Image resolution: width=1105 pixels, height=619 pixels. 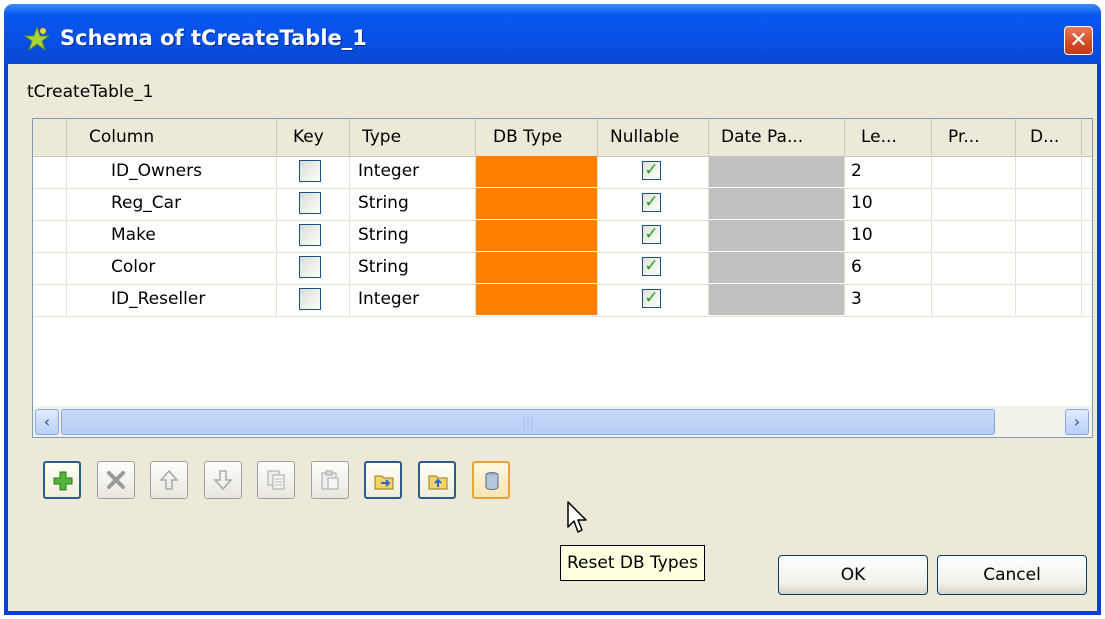 I want to click on cell-column: Color, so click(x=172, y=267).